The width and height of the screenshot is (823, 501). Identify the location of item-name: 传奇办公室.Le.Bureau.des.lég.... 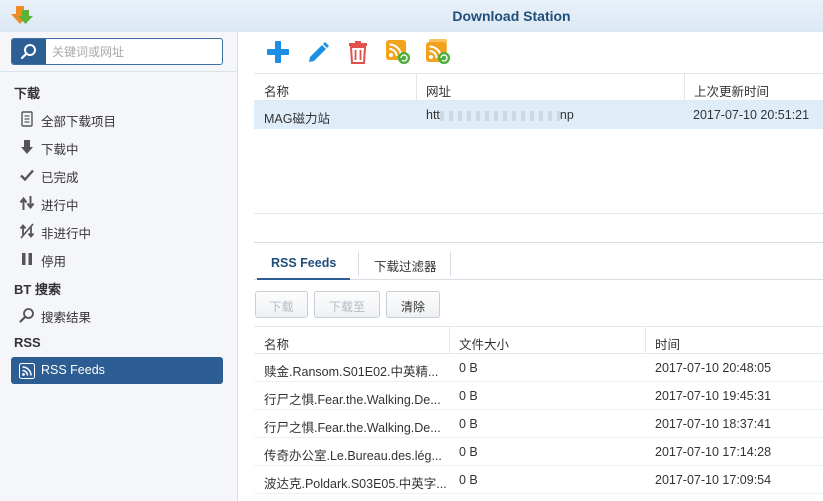
(353, 456).